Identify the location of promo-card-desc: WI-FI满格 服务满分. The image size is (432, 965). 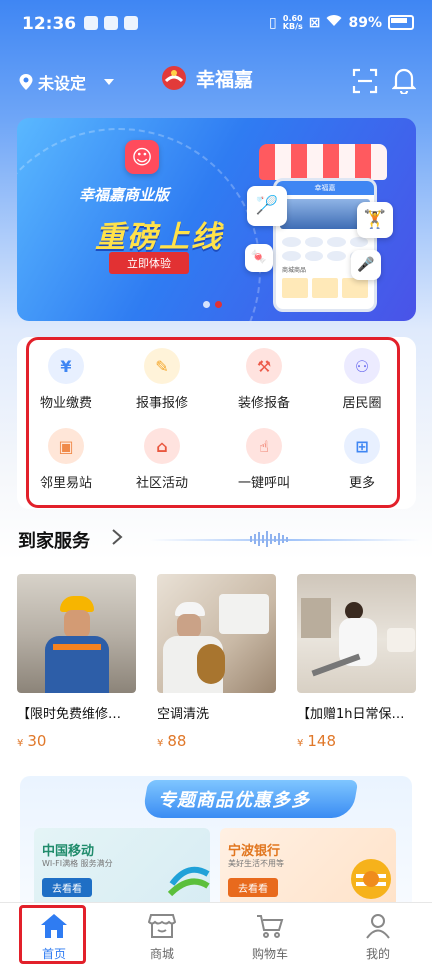
(77, 863).